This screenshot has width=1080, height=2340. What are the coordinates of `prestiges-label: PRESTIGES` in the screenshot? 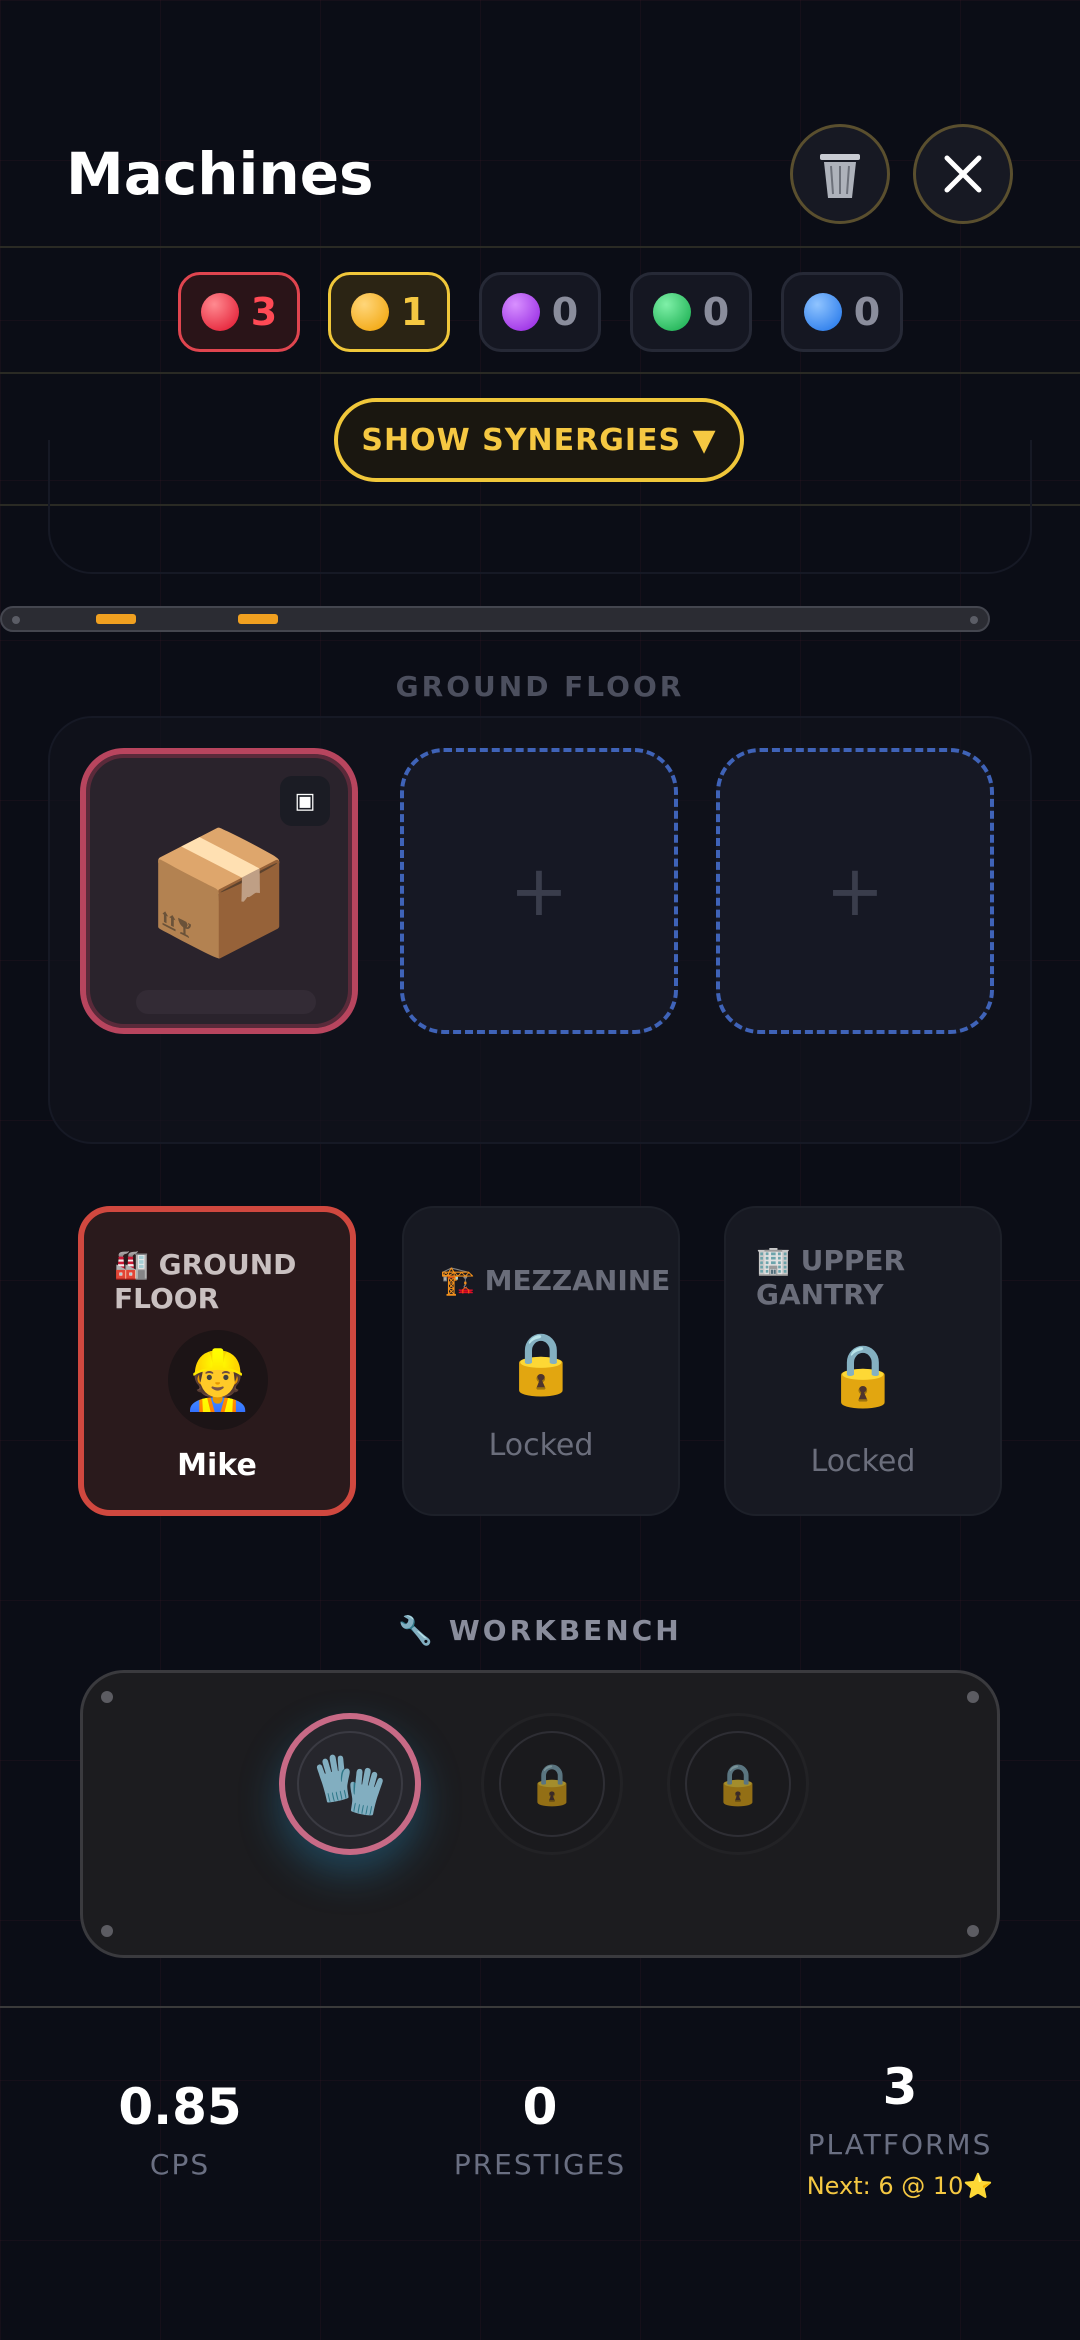 It's located at (540, 2164).